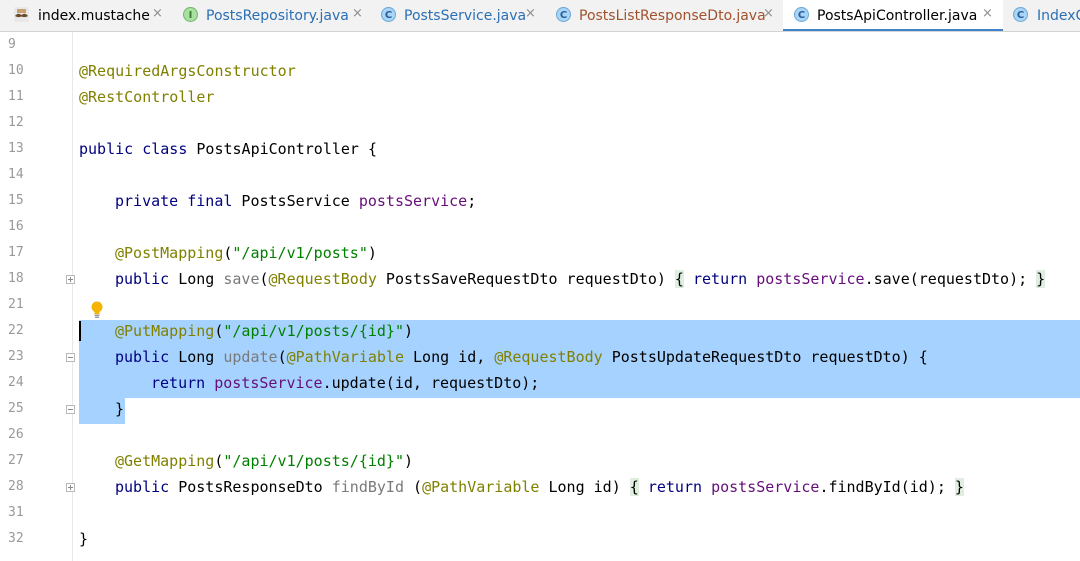 Image resolution: width=1080 pixels, height=561 pixels. Describe the element at coordinates (540, 435) in the screenshot. I see `code-line-26: 26` at that location.